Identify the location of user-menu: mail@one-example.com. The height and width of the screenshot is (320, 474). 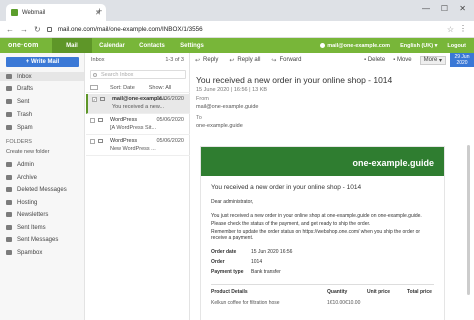
(355, 46).